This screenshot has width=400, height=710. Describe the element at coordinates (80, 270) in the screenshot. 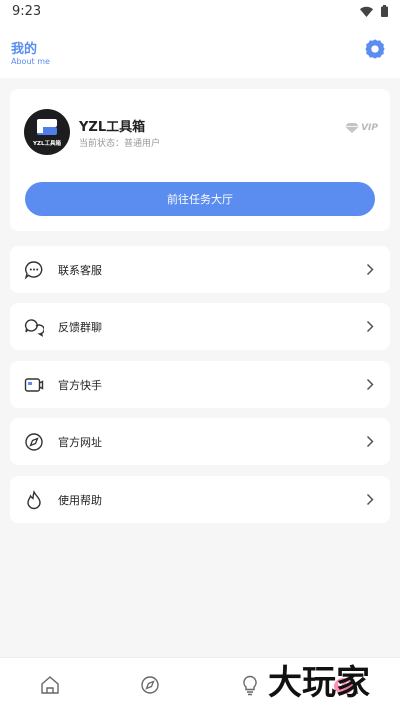

I see `menu-label: 联系客服` at that location.